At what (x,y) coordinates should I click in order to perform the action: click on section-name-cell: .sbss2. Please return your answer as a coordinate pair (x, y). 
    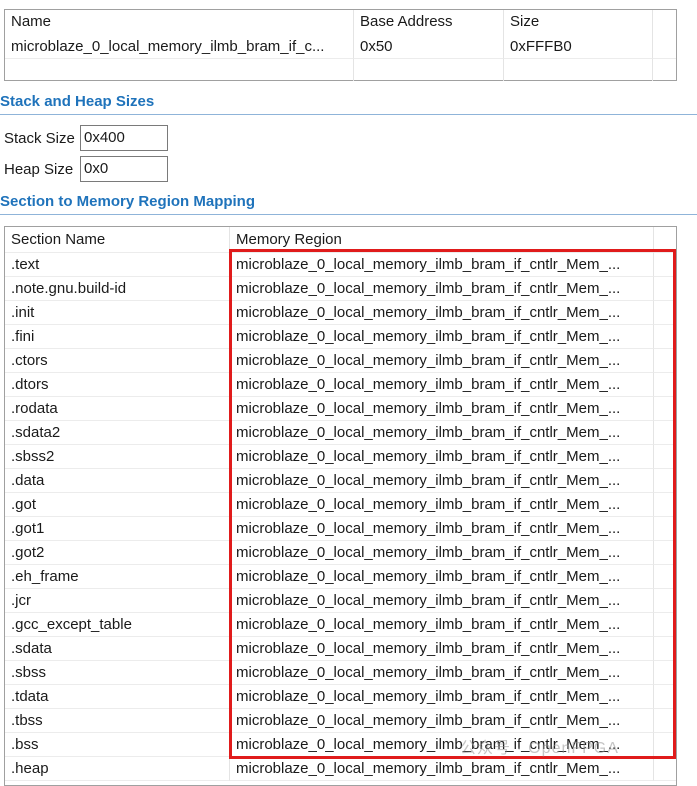
    Looking at the image, I should click on (117, 457).